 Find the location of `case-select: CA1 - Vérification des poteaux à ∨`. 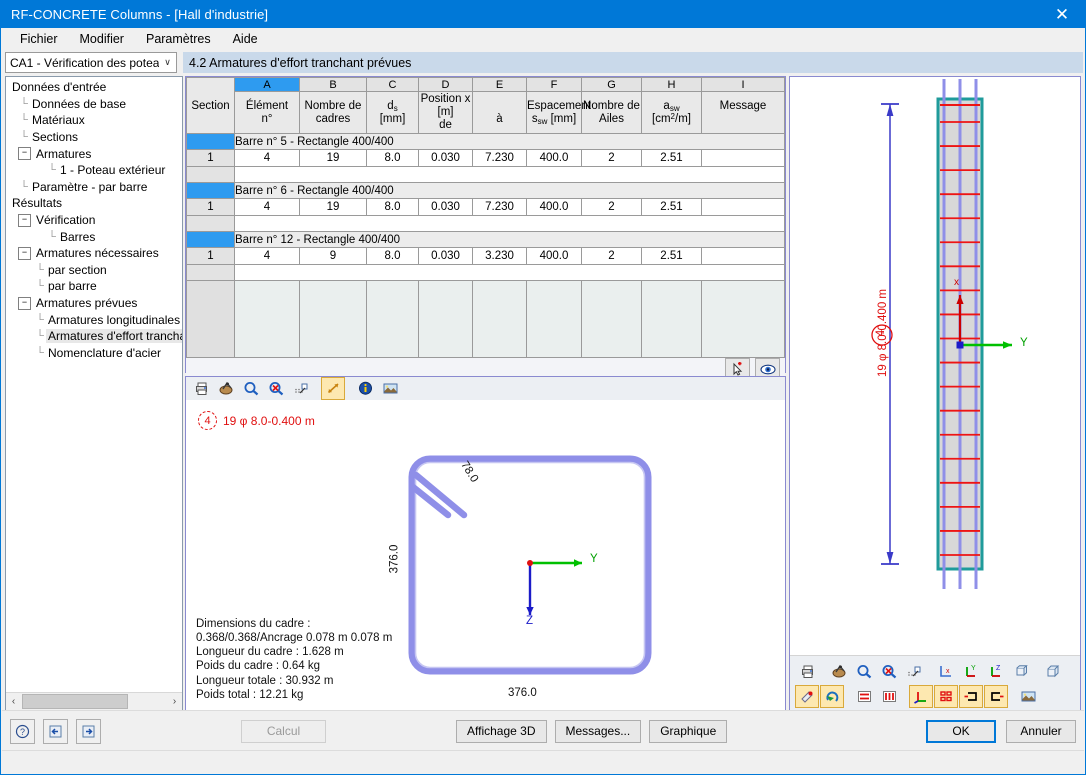

case-select: CA1 - Vérification des poteaux à ∨ is located at coordinates (91, 62).